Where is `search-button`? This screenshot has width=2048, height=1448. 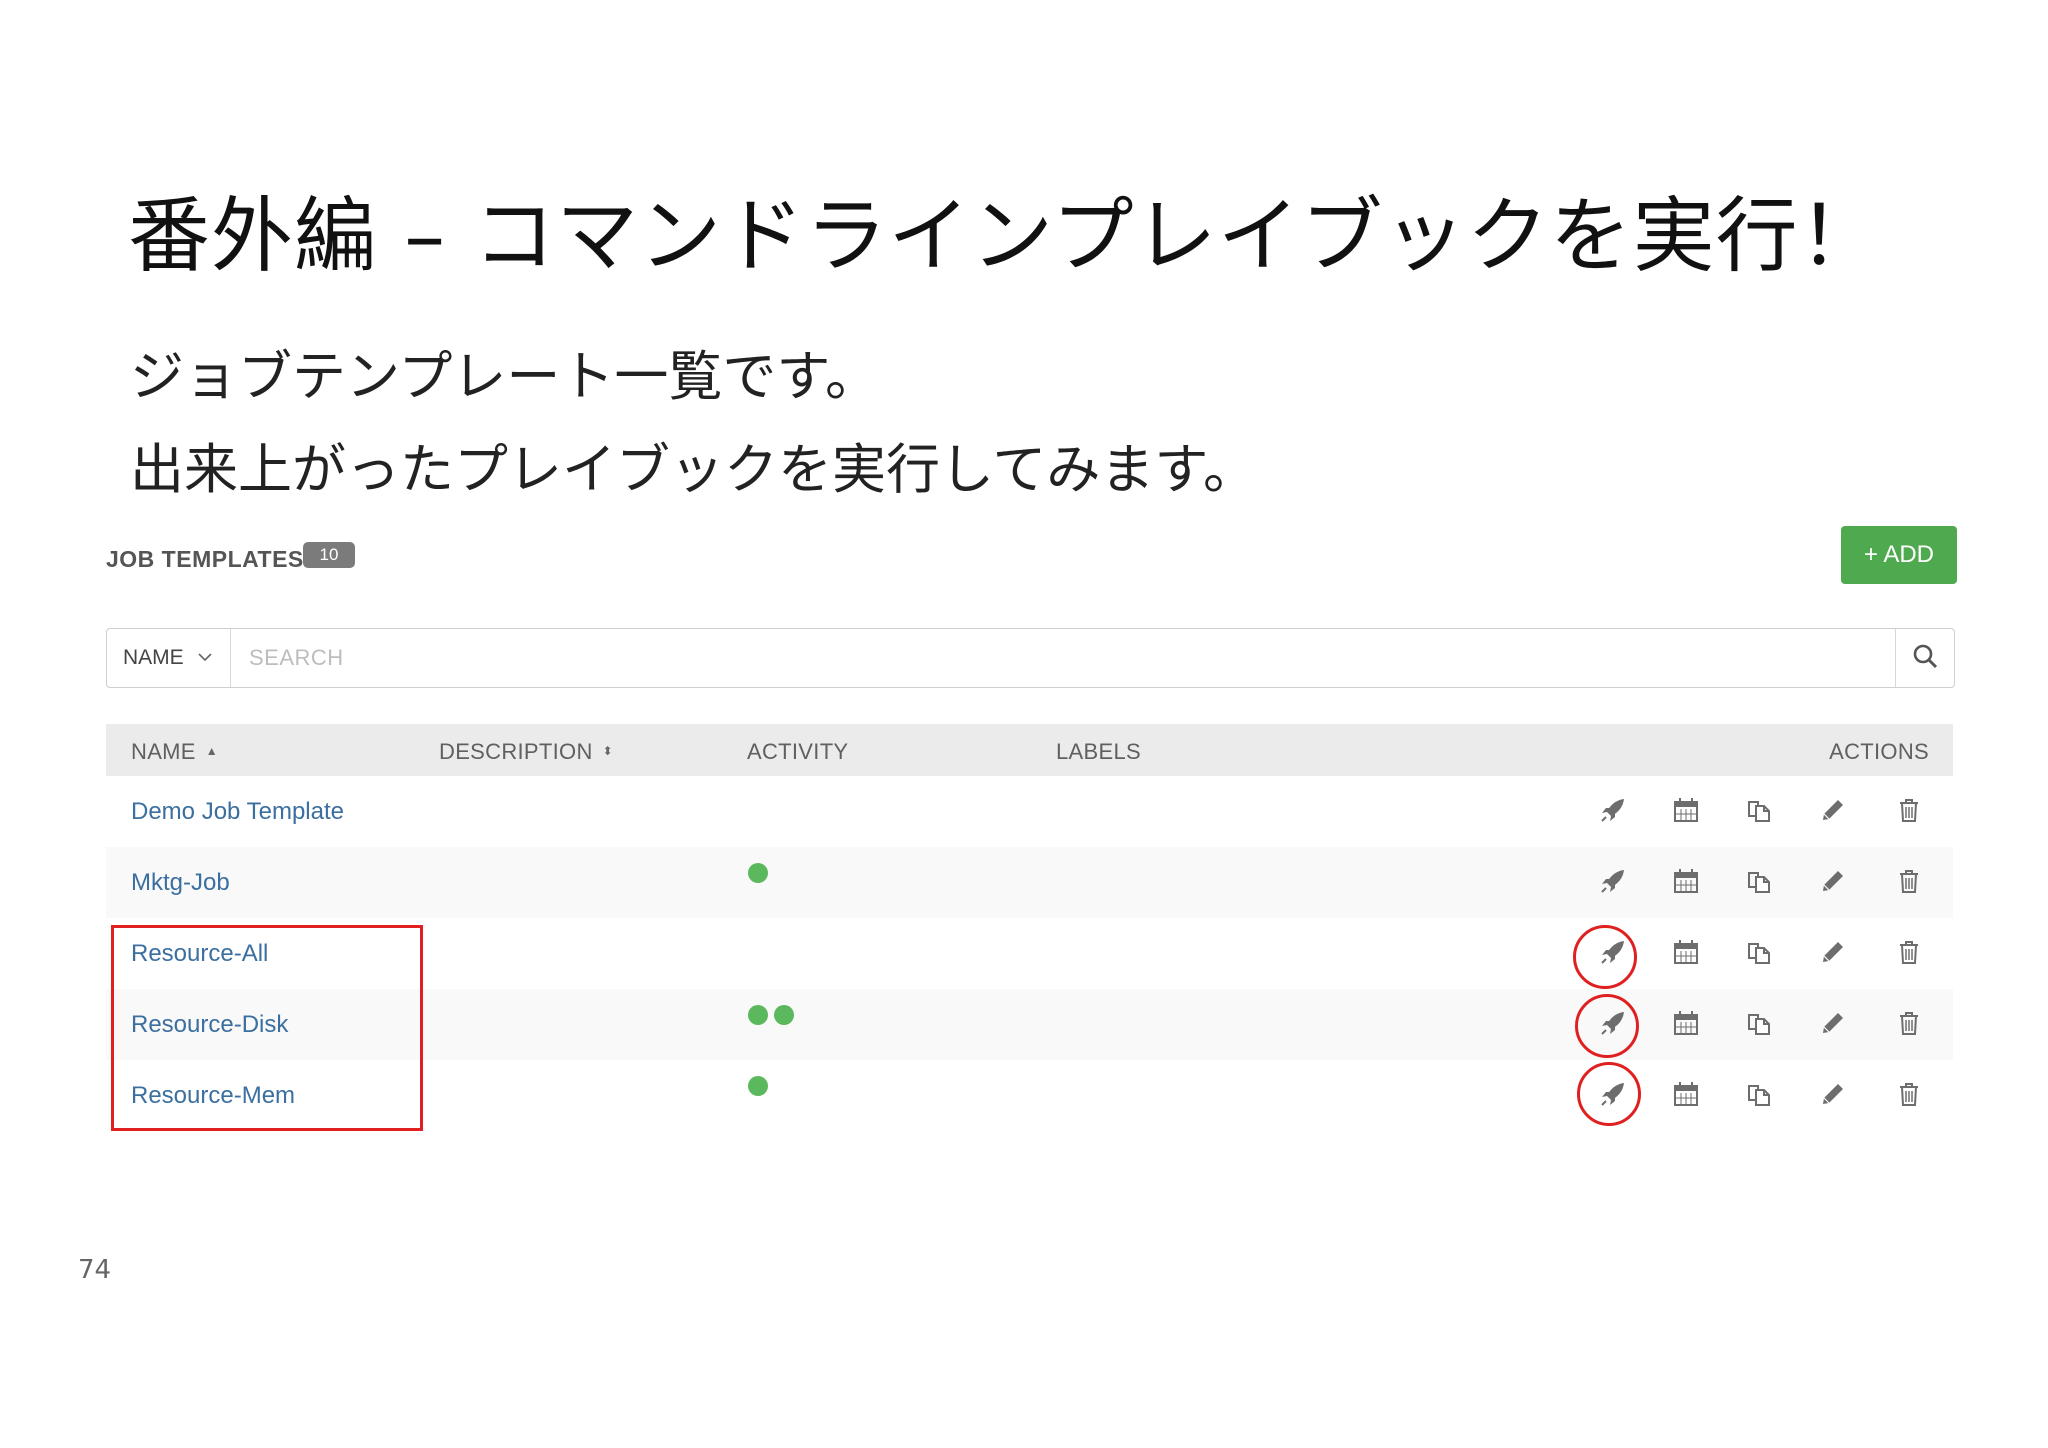
search-button is located at coordinates (1924, 658).